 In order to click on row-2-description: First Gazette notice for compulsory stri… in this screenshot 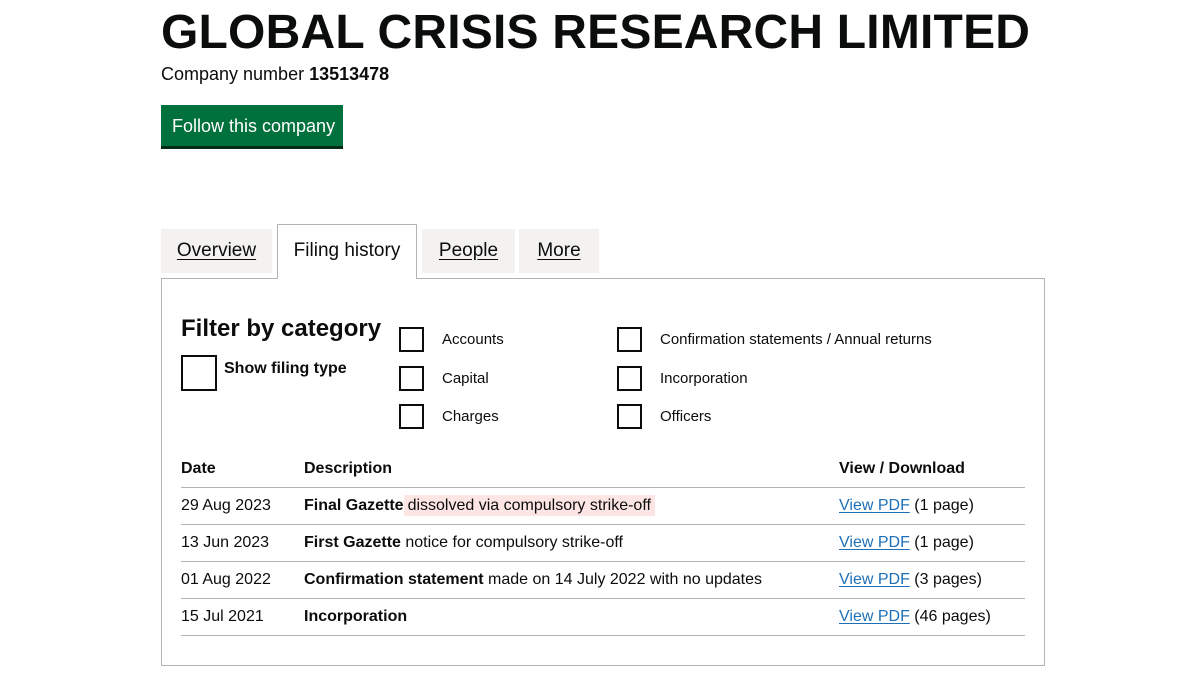, I will do `click(463, 543)`.